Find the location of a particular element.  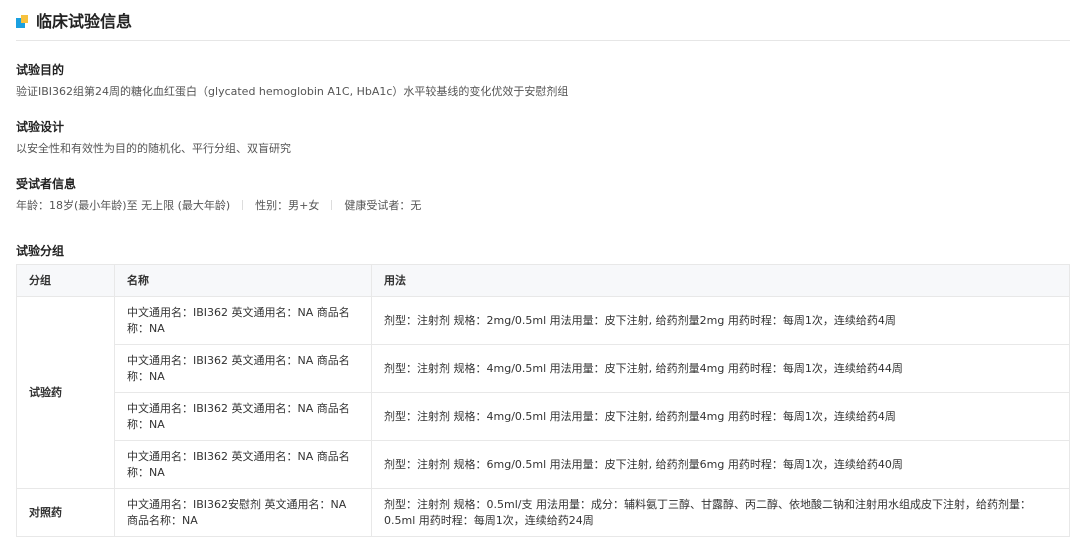

group-cell-control: 对照药 is located at coordinates (65, 512).